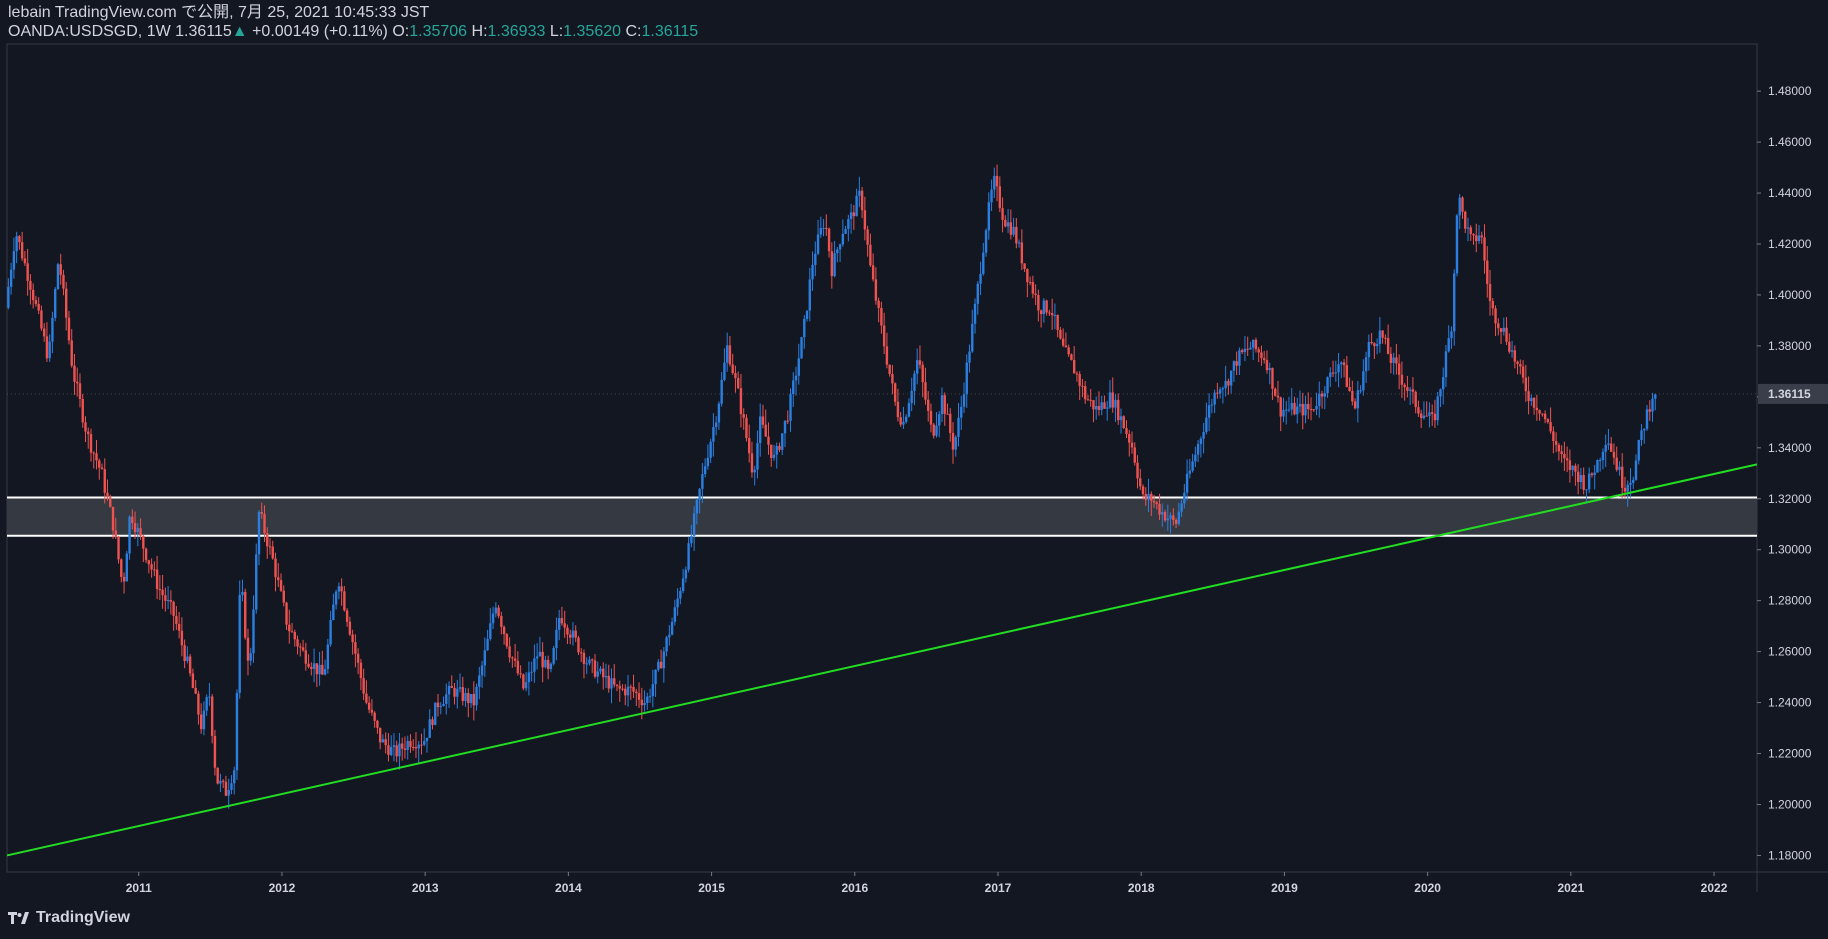 This screenshot has height=939, width=1828. Describe the element at coordinates (69, 918) in the screenshot. I see `footer-brand: TradingView` at that location.